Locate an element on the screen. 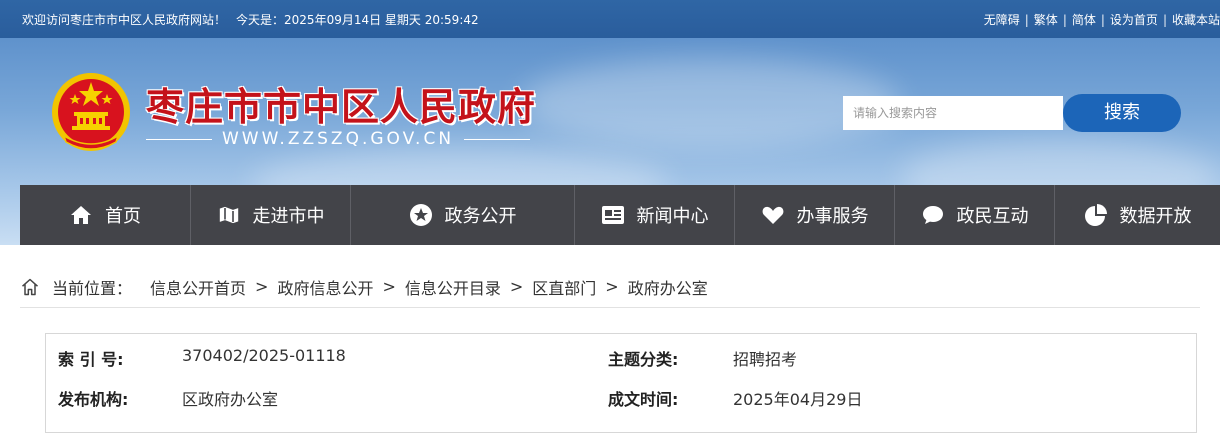  current-datetime: 2025年09月14日 星期天 20:59:42 is located at coordinates (381, 20).